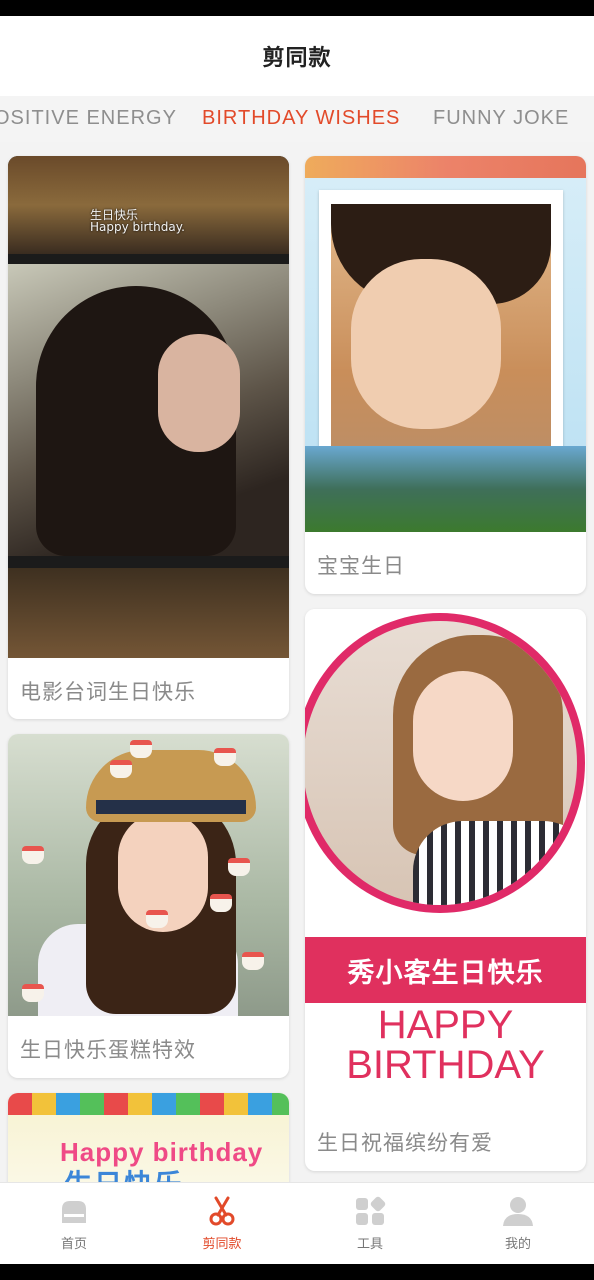 The width and height of the screenshot is (594, 1280). Describe the element at coordinates (445, 489) in the screenshot. I see `landscape-decoration` at that location.